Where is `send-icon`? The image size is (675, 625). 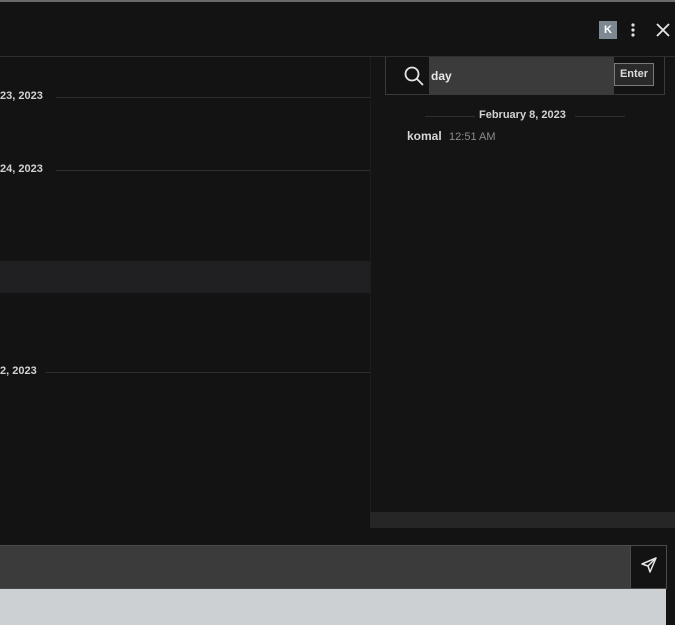 send-icon is located at coordinates (649, 567).